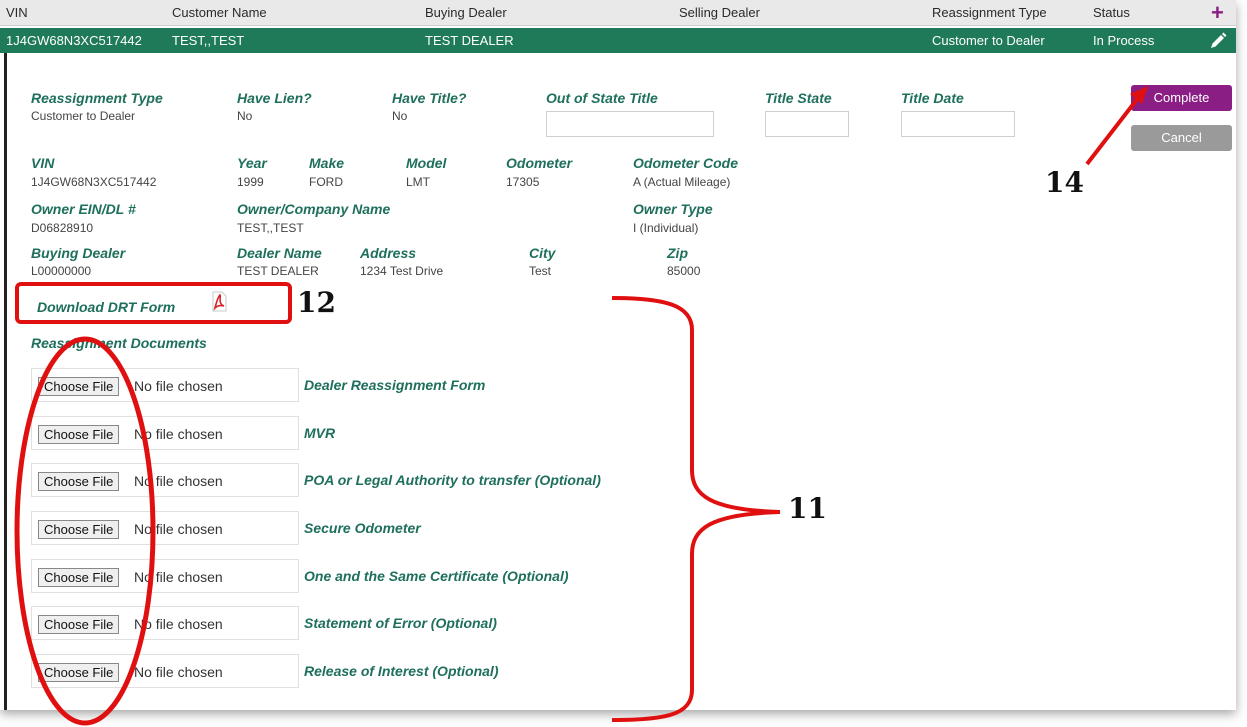  What do you see at coordinates (316, 302) in the screenshot?
I see `callout-12: 12` at bounding box center [316, 302].